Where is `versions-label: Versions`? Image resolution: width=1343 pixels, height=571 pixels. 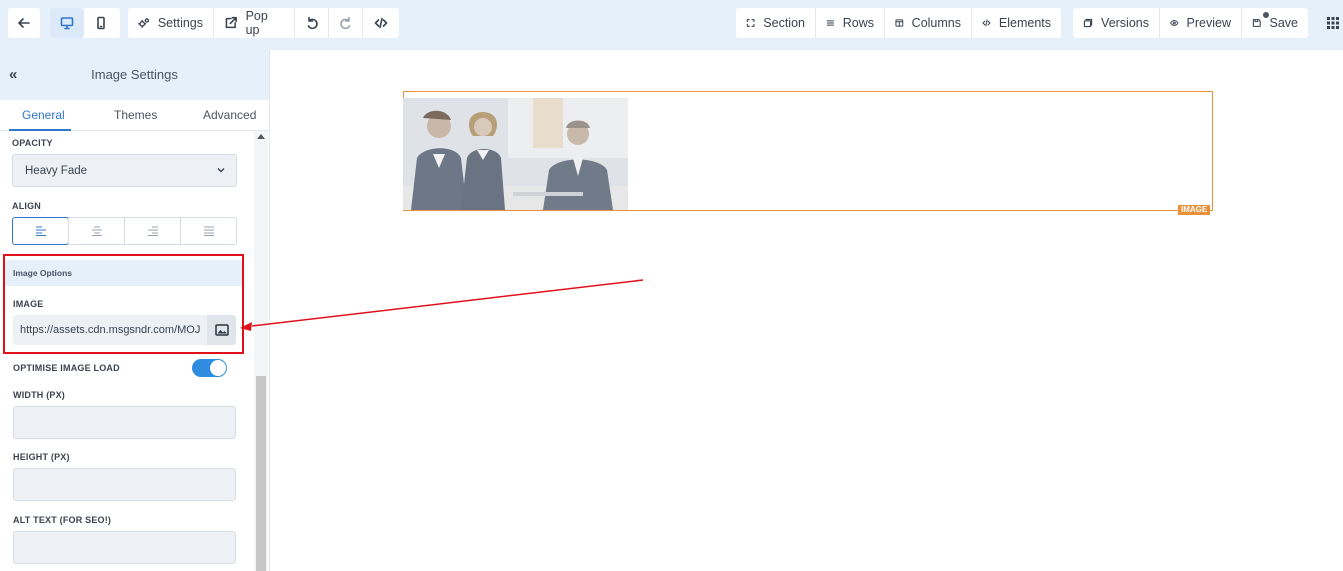
versions-label: Versions is located at coordinates (1125, 23).